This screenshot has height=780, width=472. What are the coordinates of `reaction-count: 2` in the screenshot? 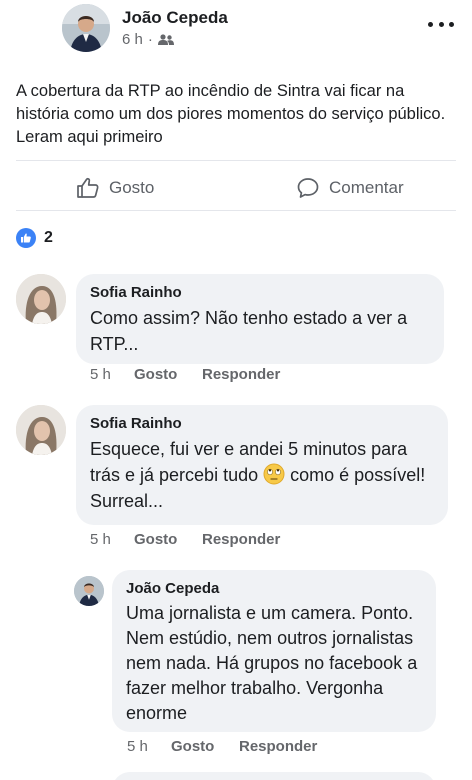 It's located at (48, 237).